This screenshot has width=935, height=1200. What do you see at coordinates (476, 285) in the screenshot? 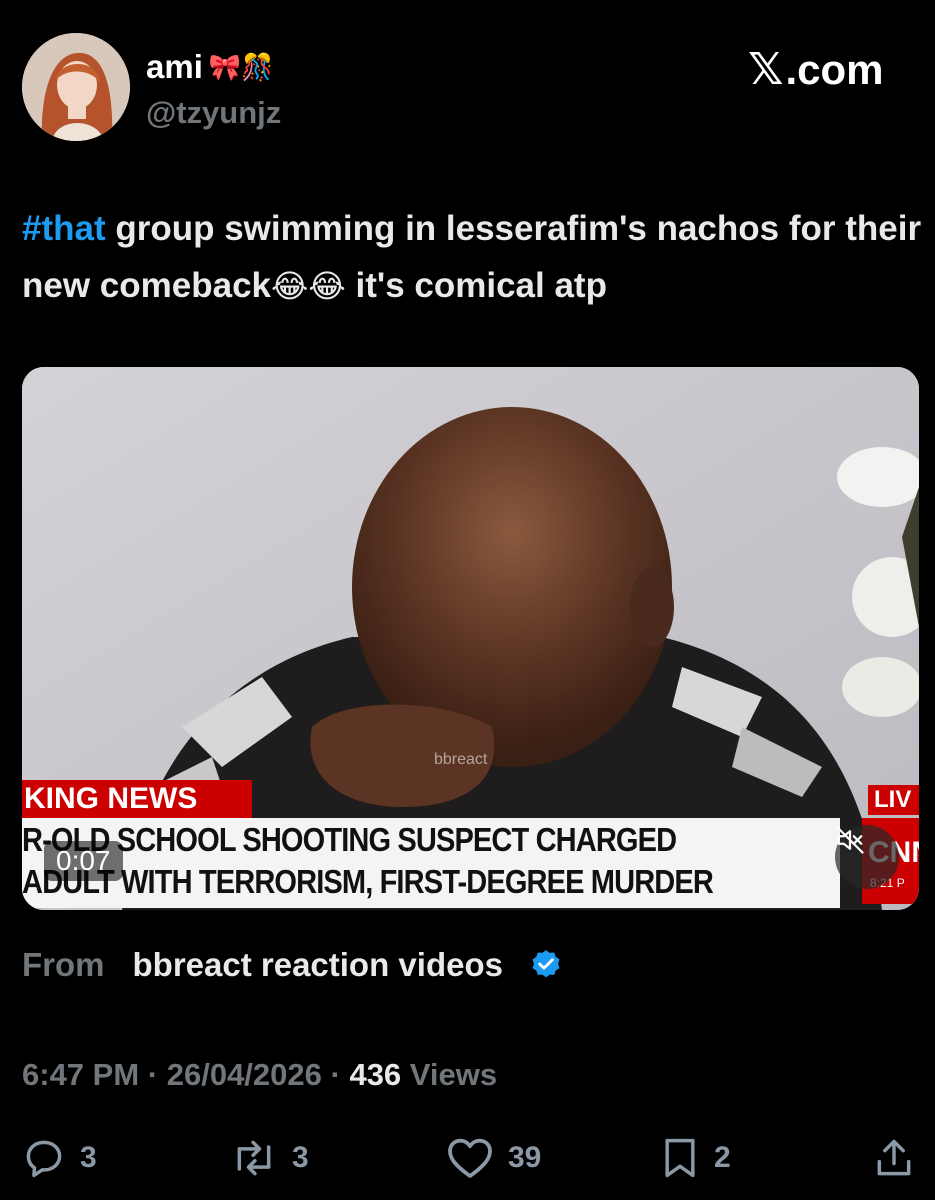
I see `tweet-text-part2: it's comical atp` at bounding box center [476, 285].